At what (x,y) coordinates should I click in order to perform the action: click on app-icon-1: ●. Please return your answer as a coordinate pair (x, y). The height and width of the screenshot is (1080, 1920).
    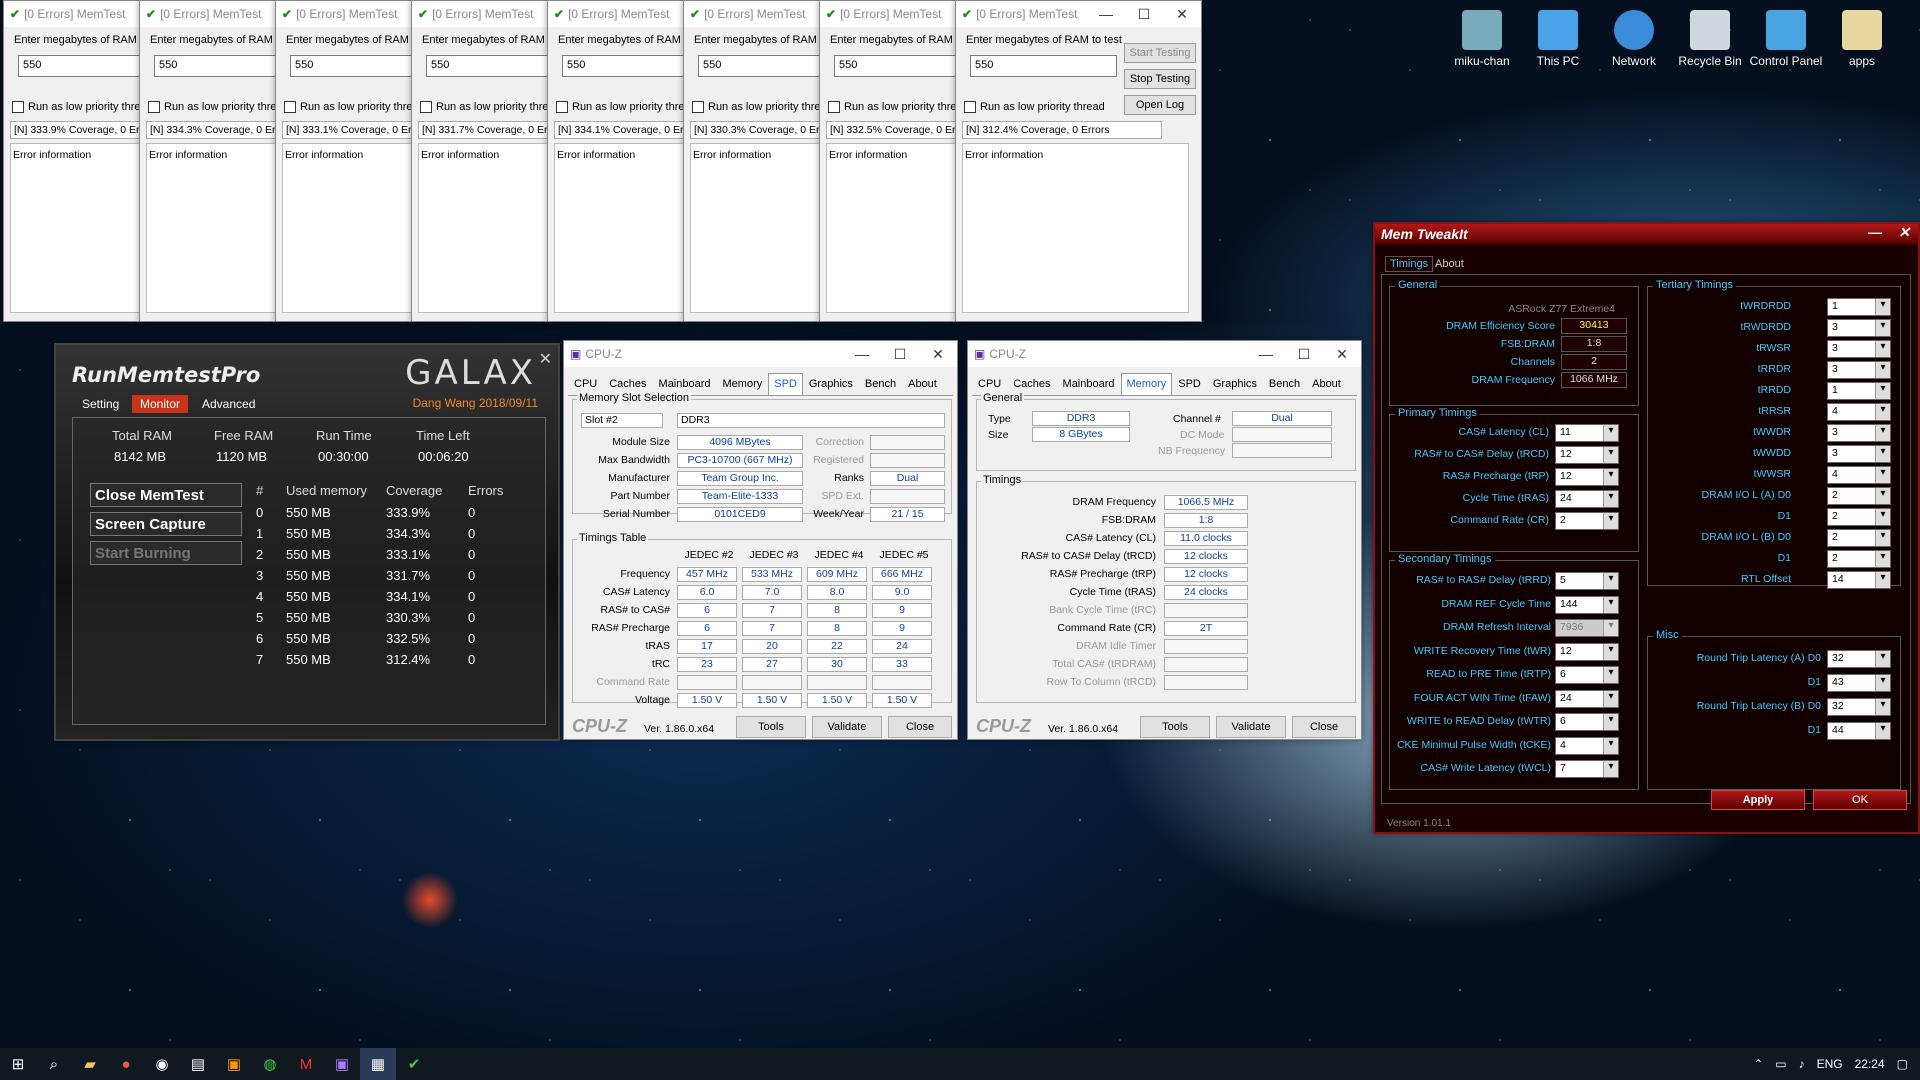
    Looking at the image, I should click on (126, 1064).